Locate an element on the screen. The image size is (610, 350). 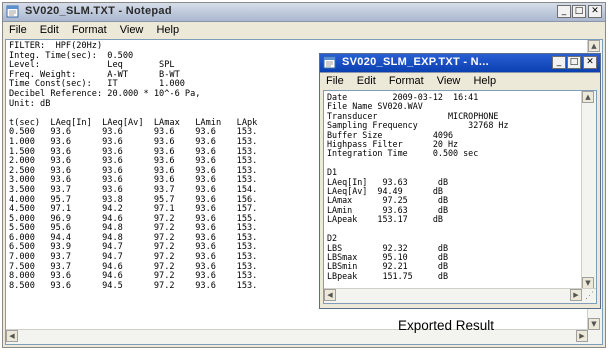
export-horizontal-scrollbar: ◀ ▶ ⋰ is located at coordinates (460, 295).